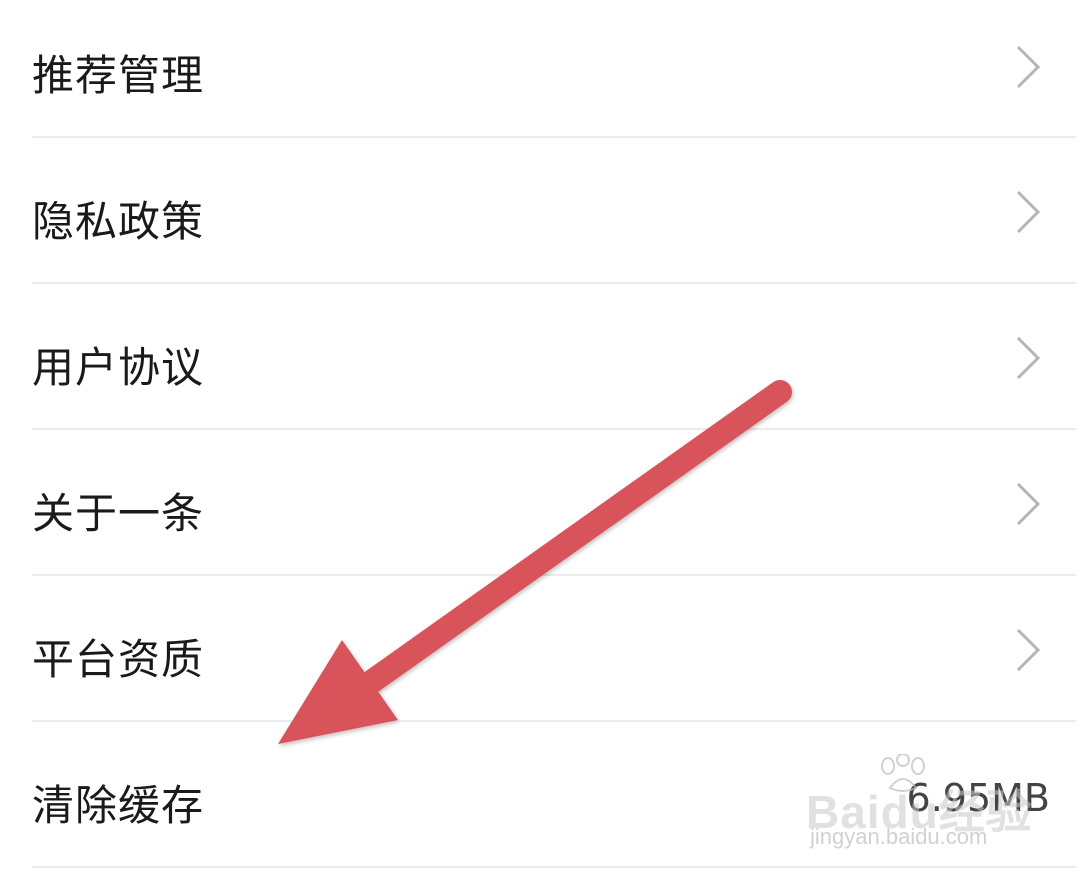  I want to click on divider, so click(554, 867).